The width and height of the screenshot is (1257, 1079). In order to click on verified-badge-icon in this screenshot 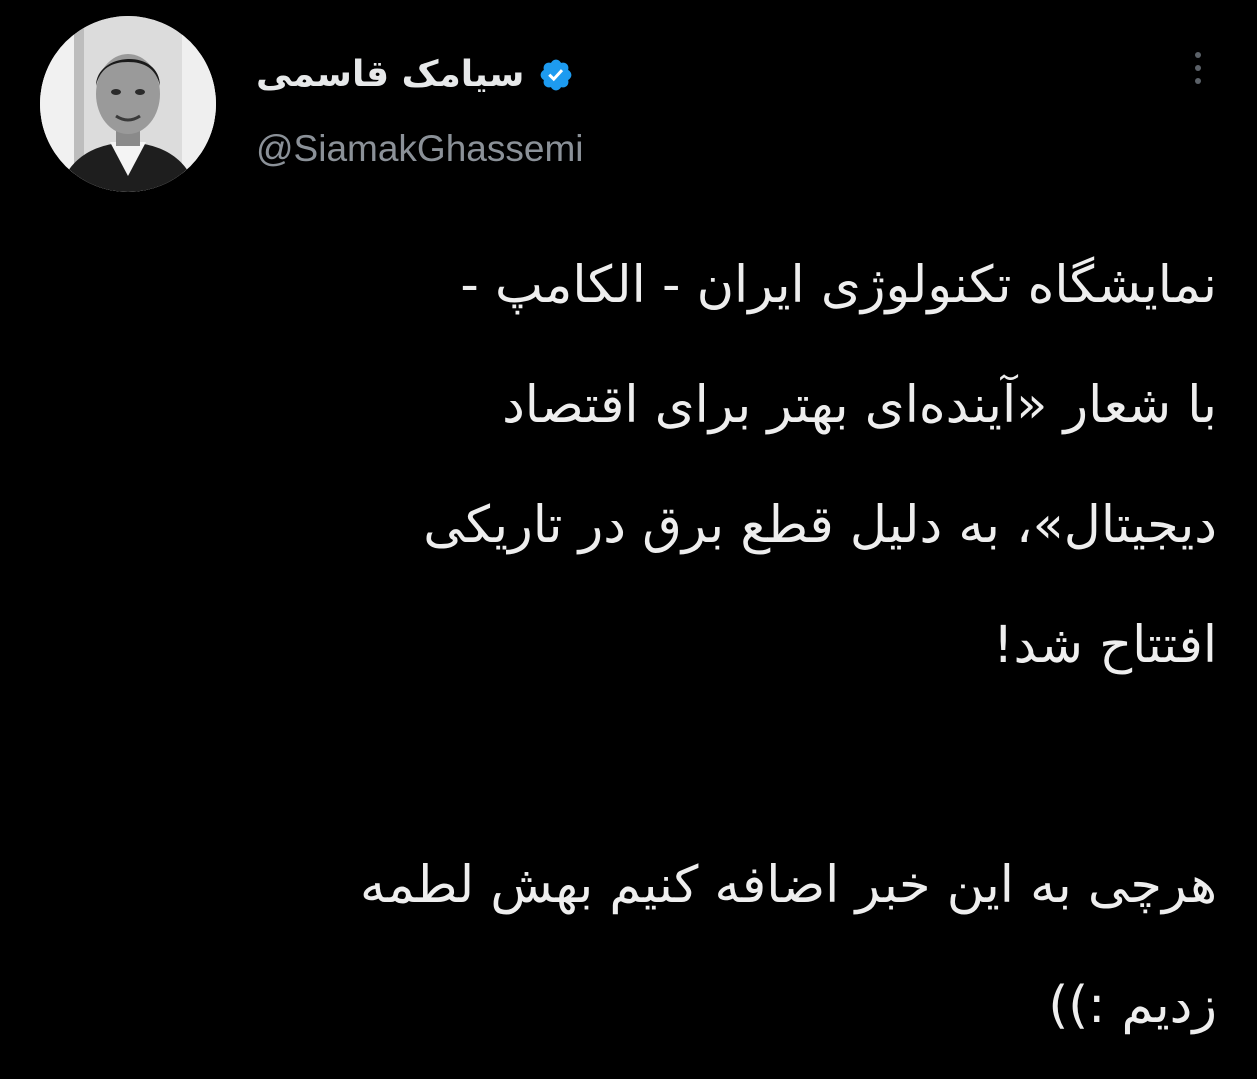, I will do `click(556, 75)`.